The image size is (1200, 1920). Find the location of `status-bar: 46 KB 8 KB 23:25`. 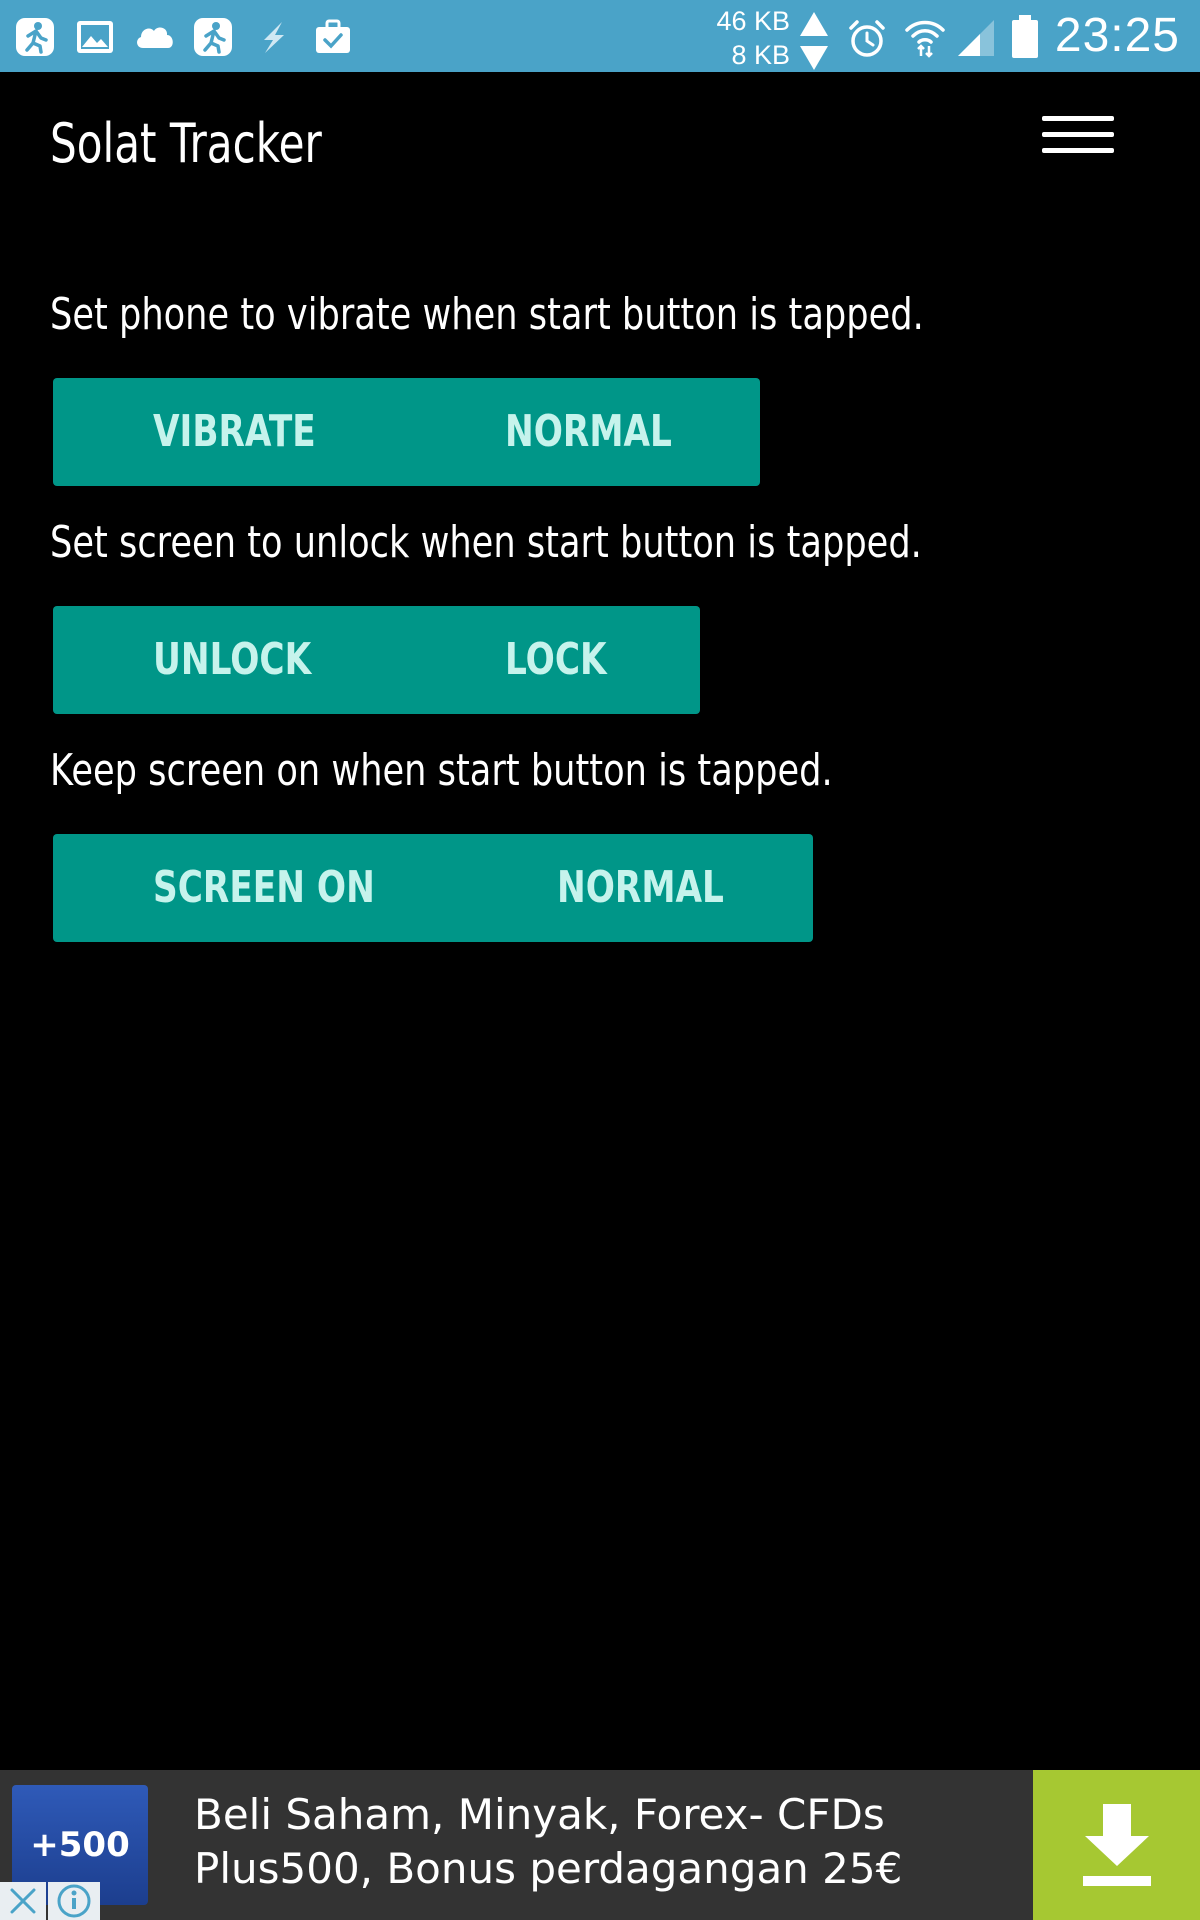

status-bar: 46 KB 8 KB 23:25 is located at coordinates (600, 36).